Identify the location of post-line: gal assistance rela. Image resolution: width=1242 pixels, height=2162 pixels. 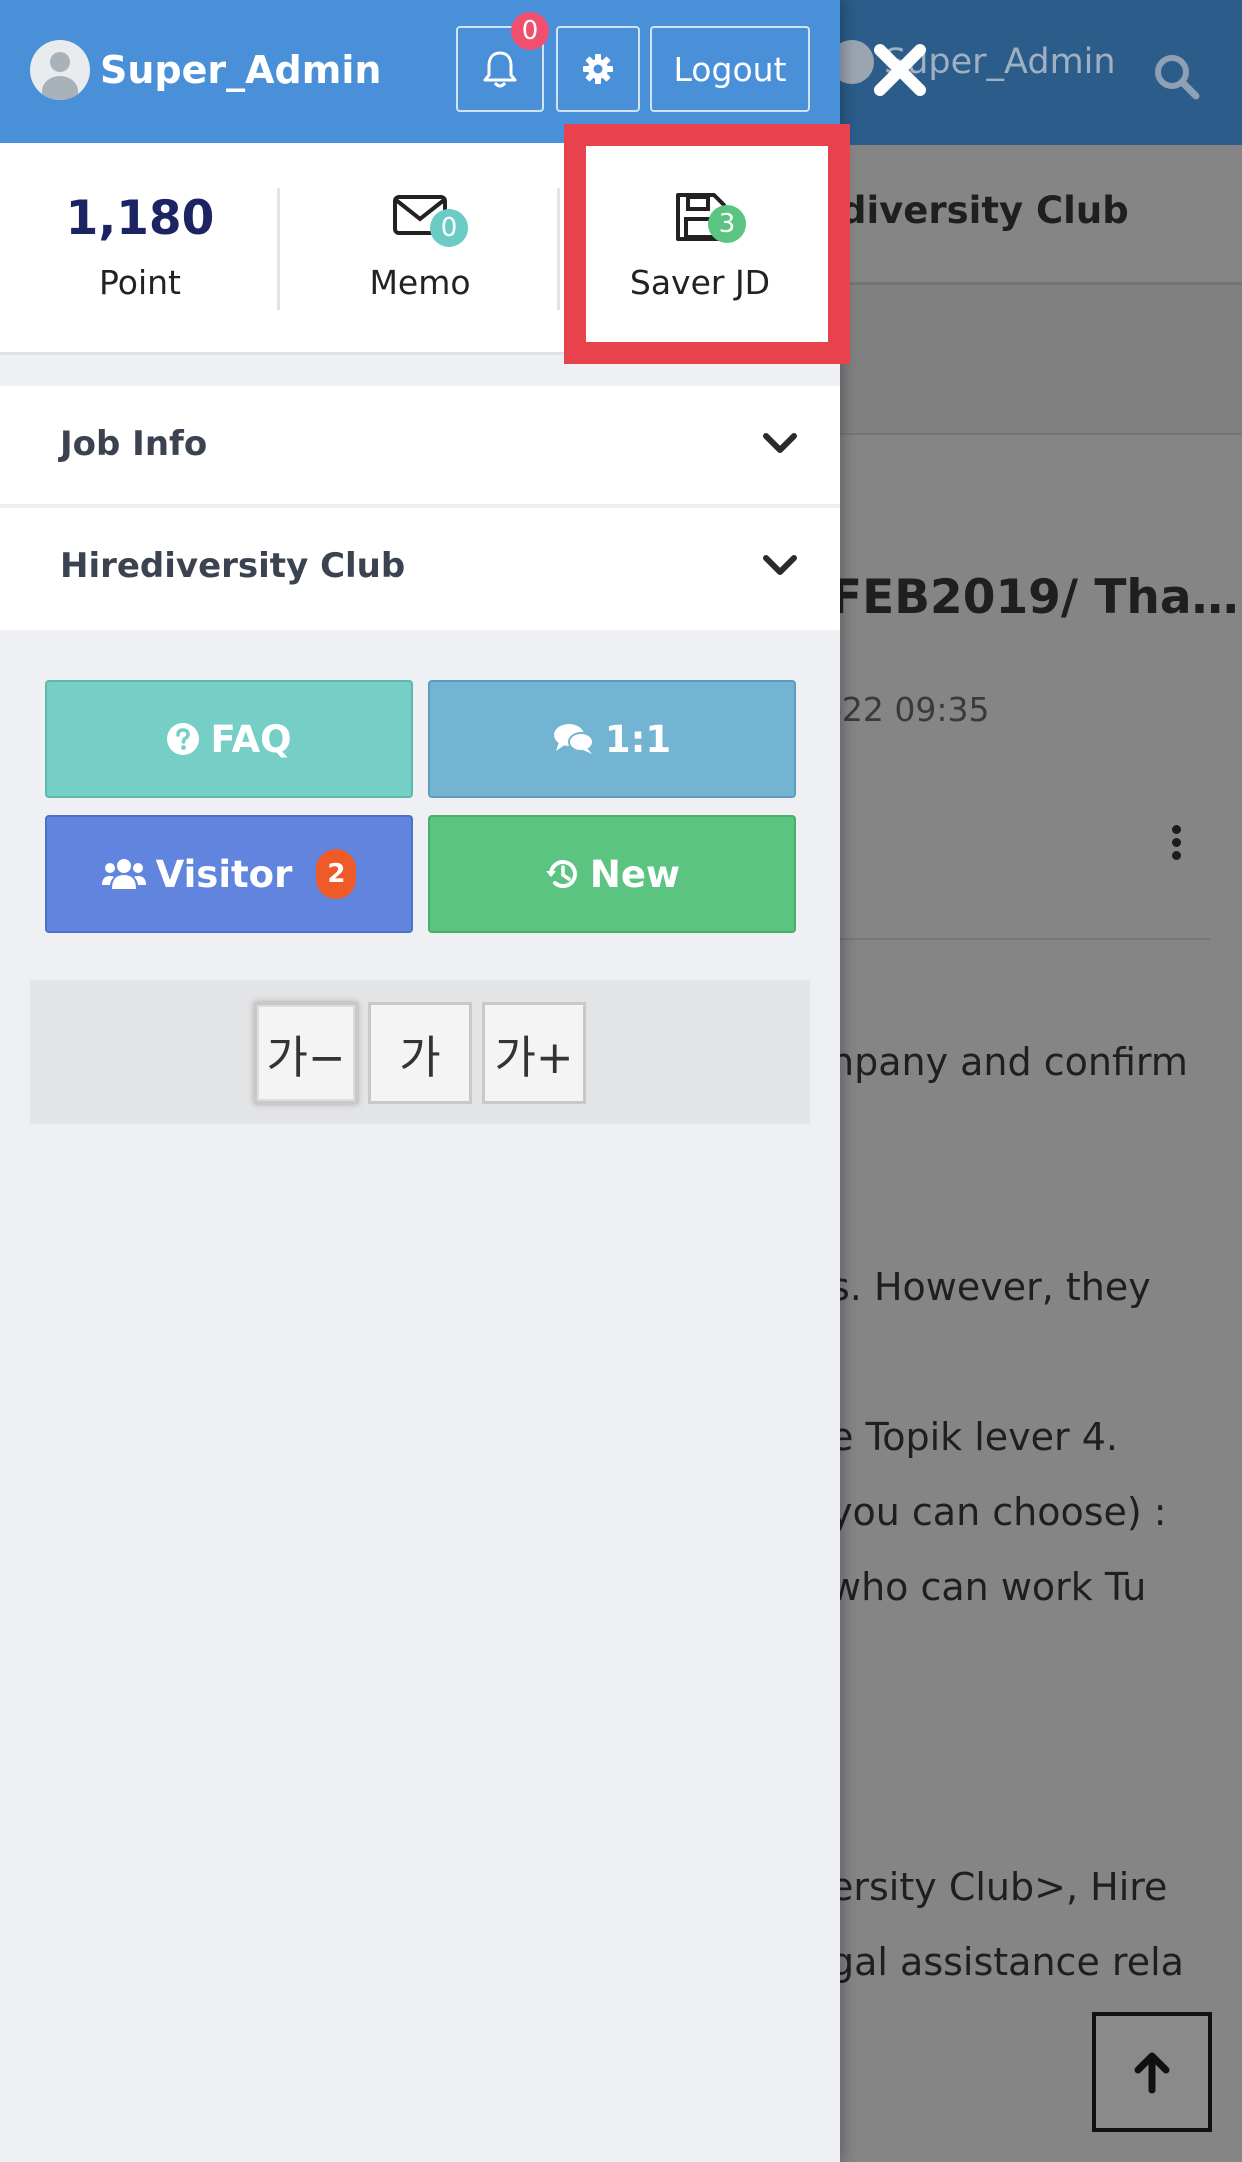
(1007, 1962).